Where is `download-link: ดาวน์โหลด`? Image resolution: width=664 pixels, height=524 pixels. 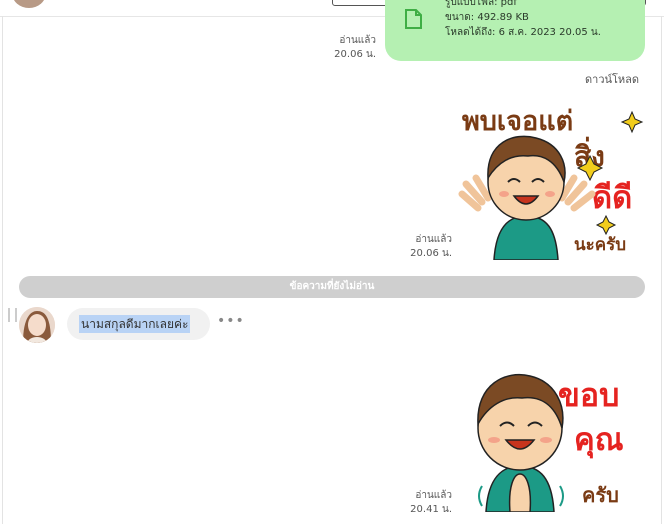 download-link: ดาวน์โหลด is located at coordinates (612, 79).